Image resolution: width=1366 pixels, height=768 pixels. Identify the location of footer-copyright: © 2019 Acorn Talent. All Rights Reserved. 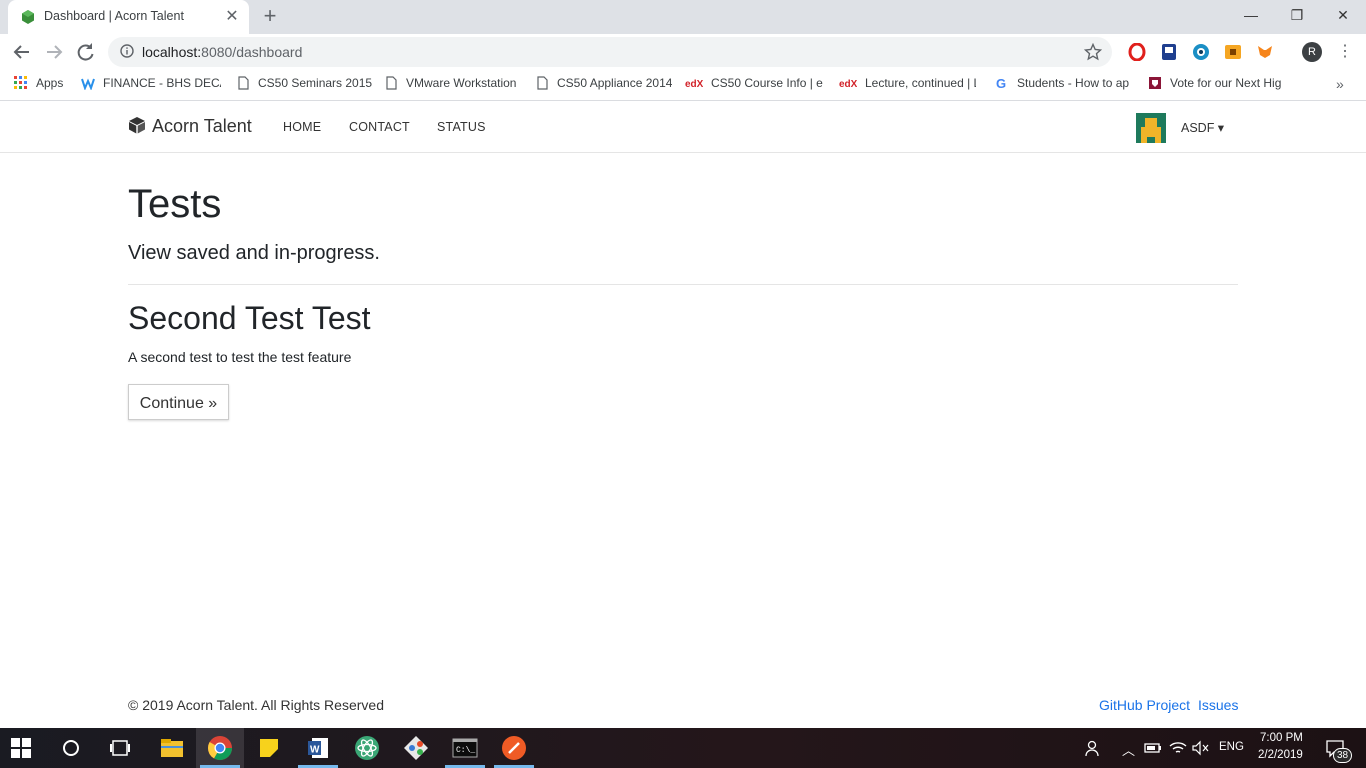
(256, 705).